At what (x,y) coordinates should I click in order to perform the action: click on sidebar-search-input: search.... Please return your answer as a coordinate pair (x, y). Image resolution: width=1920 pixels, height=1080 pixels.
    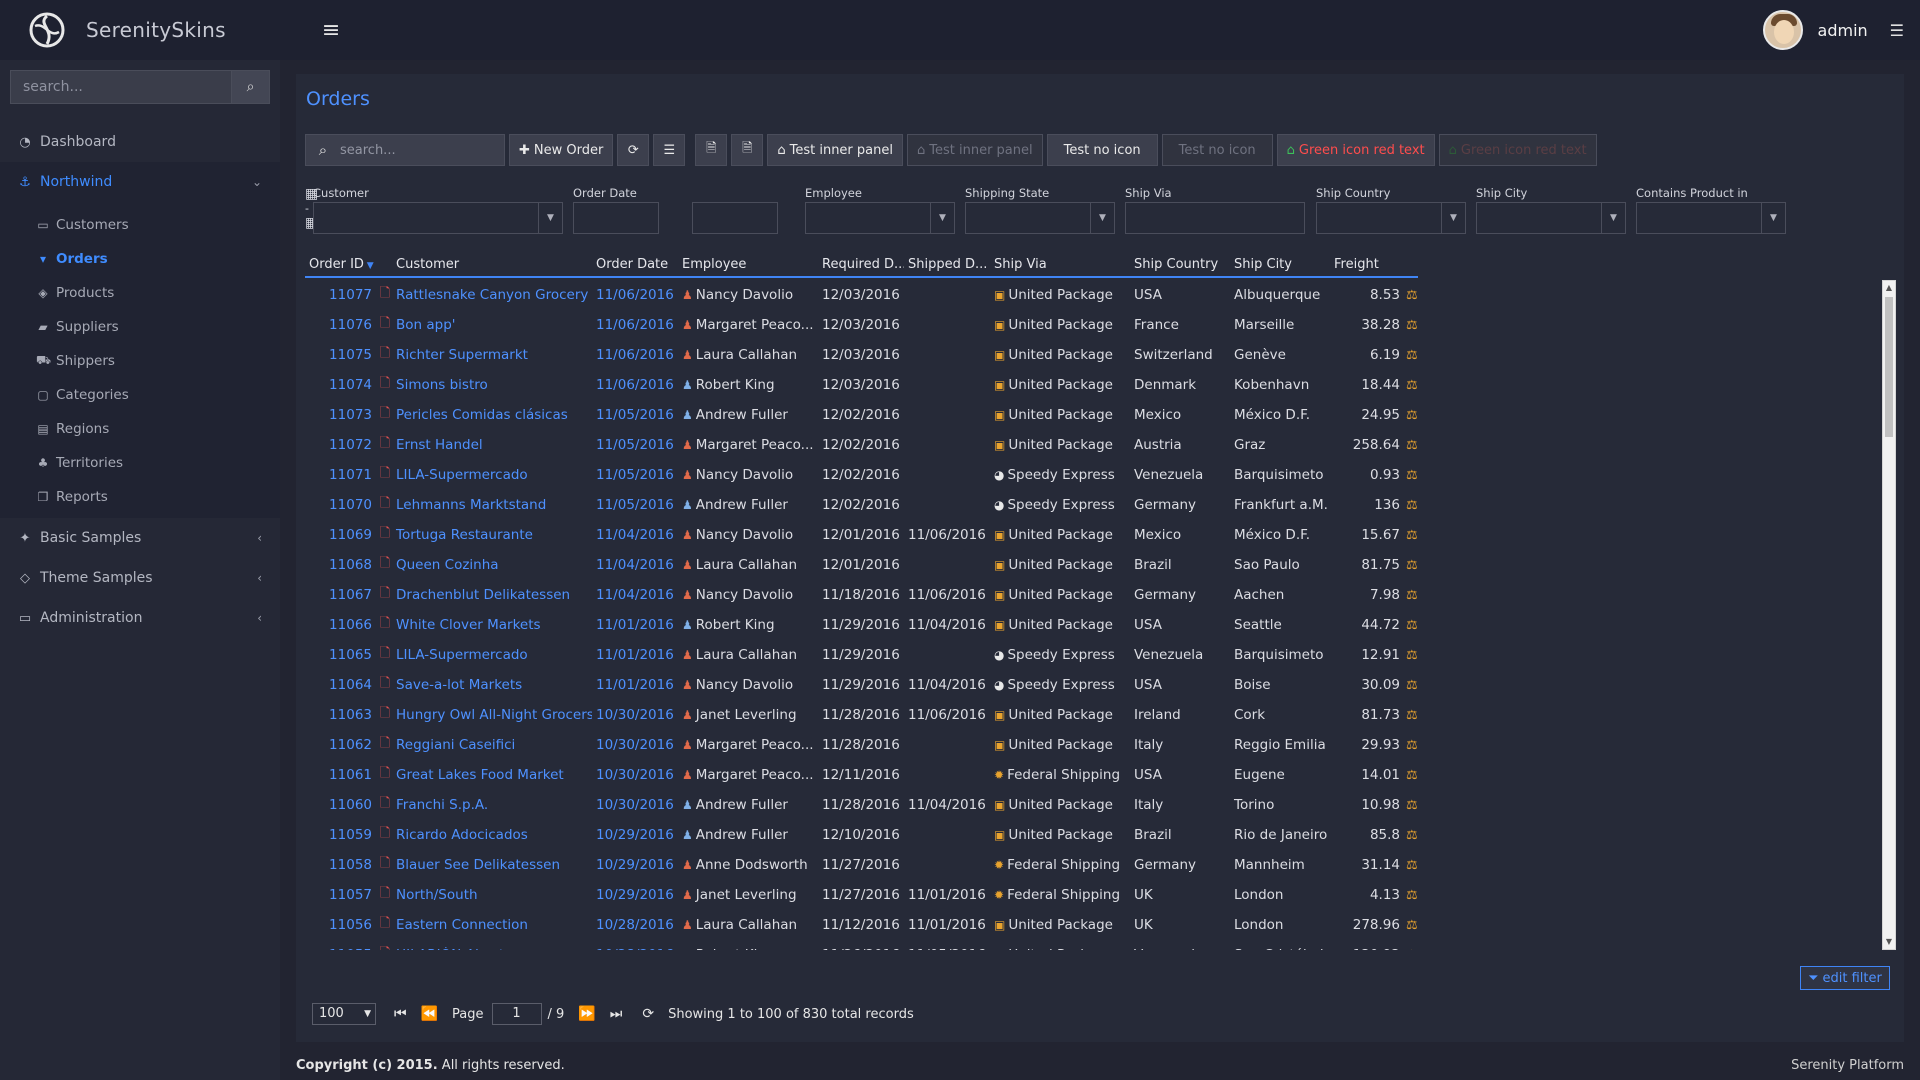
    Looking at the image, I should click on (121, 87).